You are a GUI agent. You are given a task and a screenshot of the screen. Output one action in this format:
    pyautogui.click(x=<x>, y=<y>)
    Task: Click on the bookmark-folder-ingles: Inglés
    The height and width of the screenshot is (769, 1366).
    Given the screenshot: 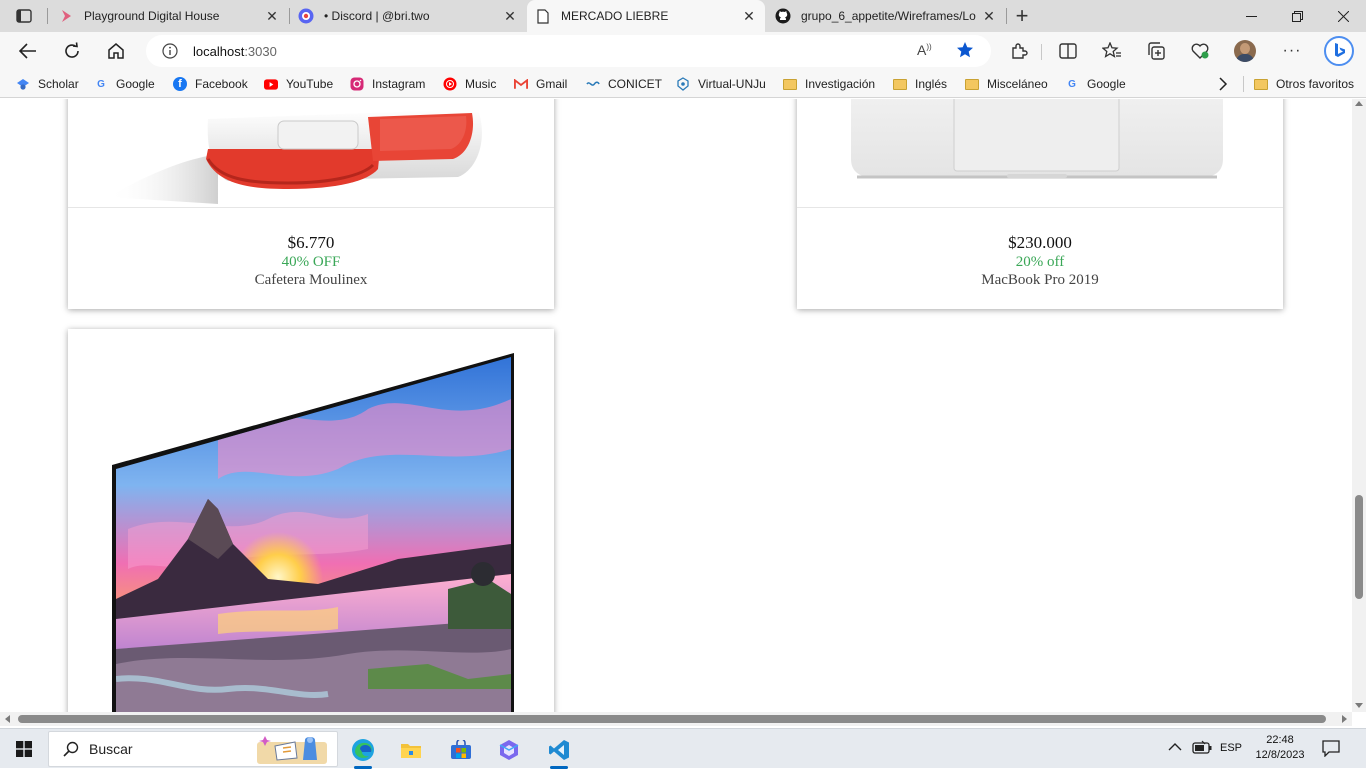 What is the action you would take?
    pyautogui.click(x=920, y=84)
    